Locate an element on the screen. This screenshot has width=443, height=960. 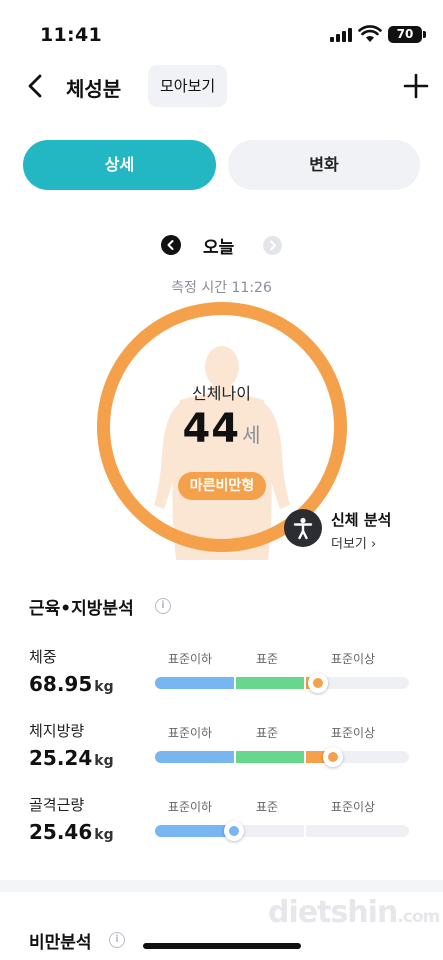
collect-view-button: 모아보기 is located at coordinates (188, 86).